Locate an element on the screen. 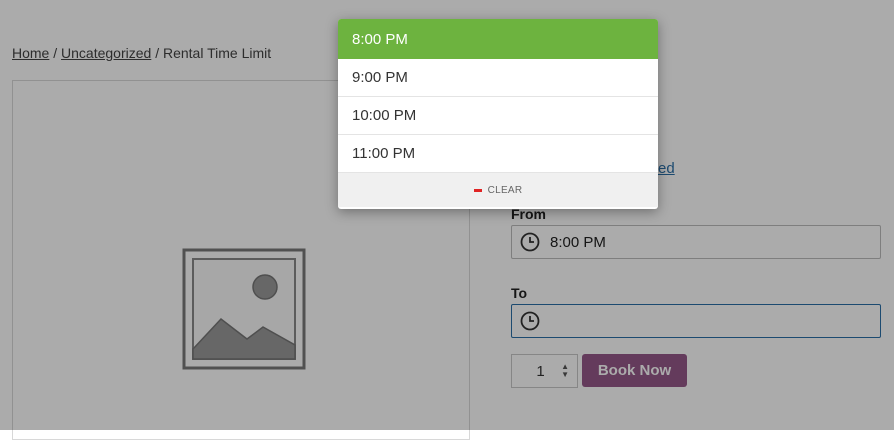 The image size is (894, 440). clear-button: CLEAR is located at coordinates (498, 190).